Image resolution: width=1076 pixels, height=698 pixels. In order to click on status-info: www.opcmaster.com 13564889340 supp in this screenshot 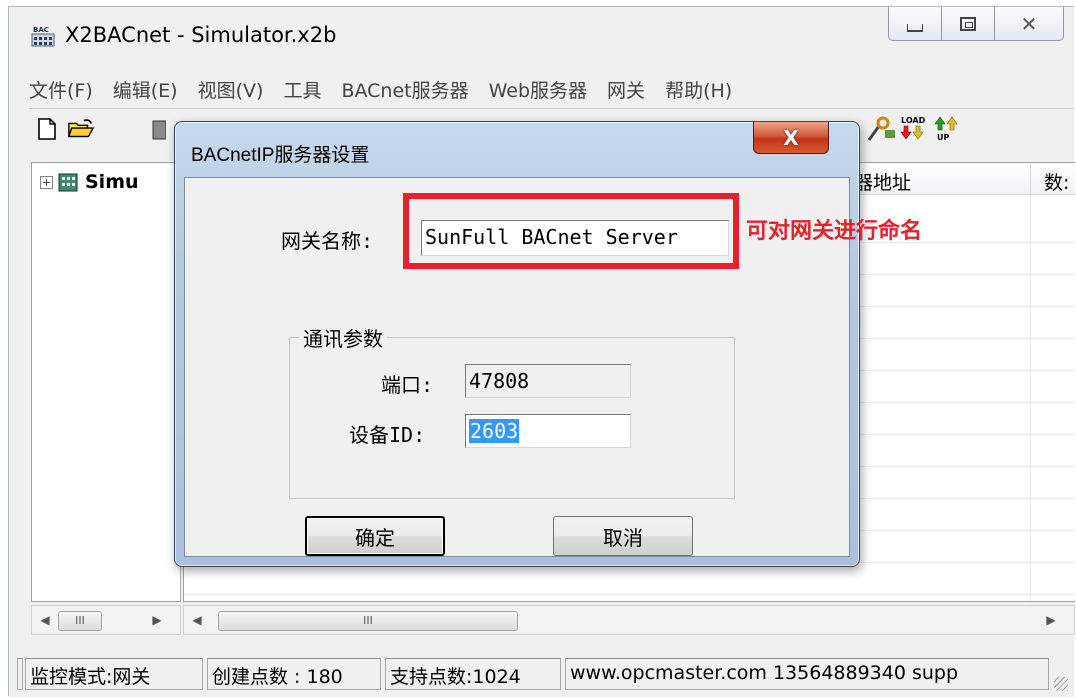, I will do `click(807, 674)`.